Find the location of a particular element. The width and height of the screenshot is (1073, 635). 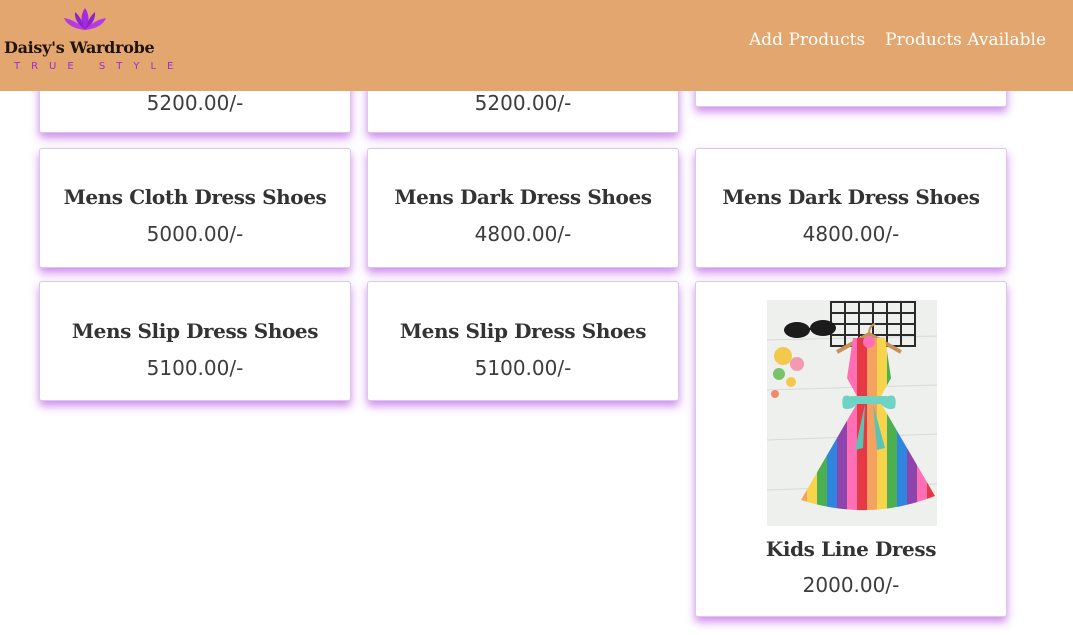

main-nav: Add Products Products Available is located at coordinates (897, 40).